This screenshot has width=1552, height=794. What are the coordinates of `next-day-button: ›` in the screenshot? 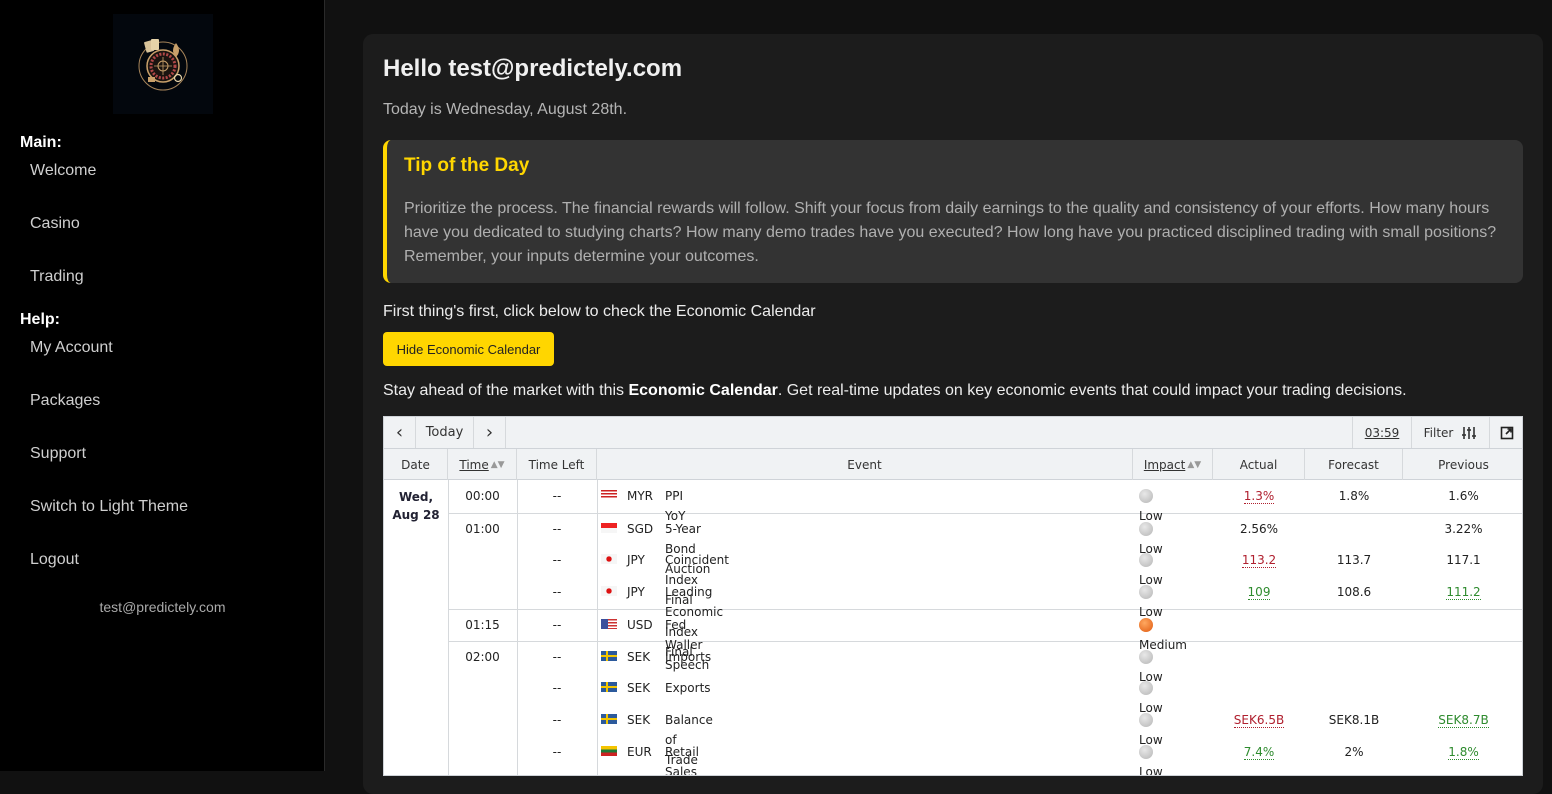 It's located at (490, 432).